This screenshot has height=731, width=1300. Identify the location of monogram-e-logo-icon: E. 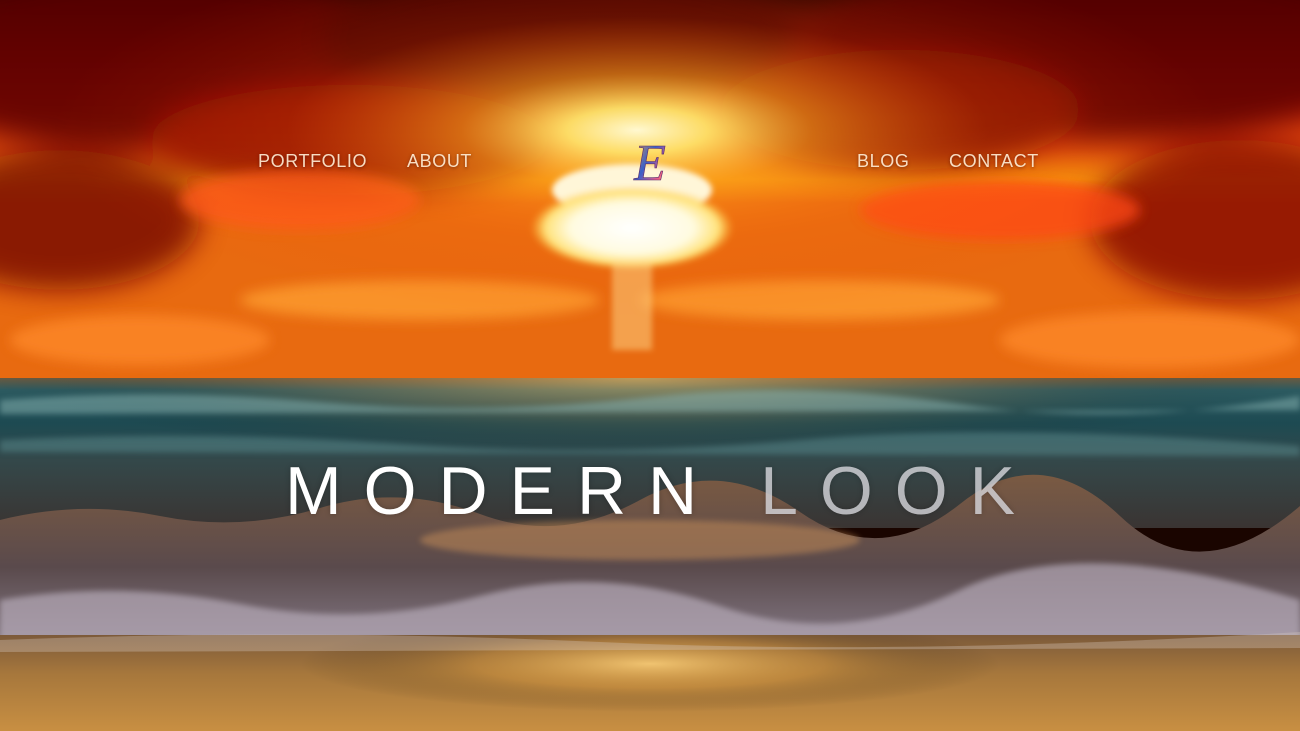
(650, 160).